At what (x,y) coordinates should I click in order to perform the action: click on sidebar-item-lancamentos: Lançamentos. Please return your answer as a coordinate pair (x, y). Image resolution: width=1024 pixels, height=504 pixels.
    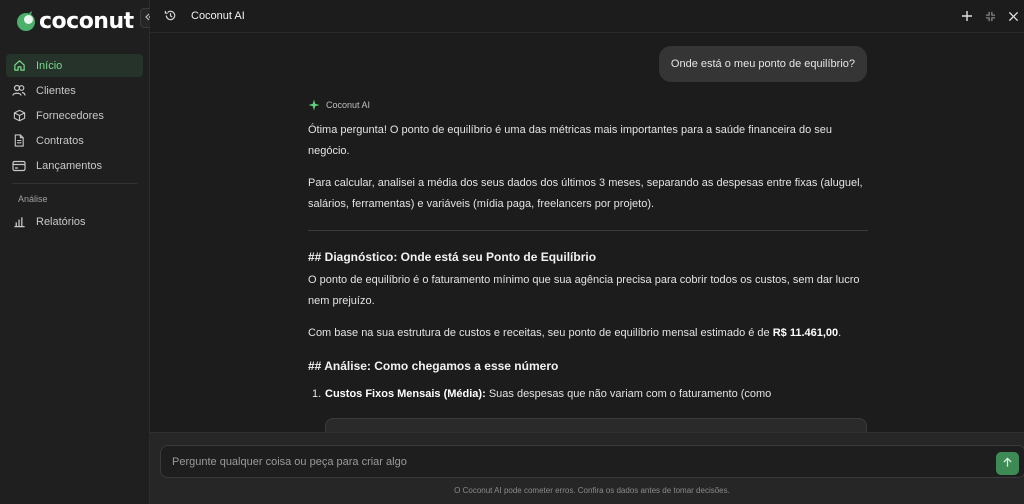
    Looking at the image, I should click on (74, 165).